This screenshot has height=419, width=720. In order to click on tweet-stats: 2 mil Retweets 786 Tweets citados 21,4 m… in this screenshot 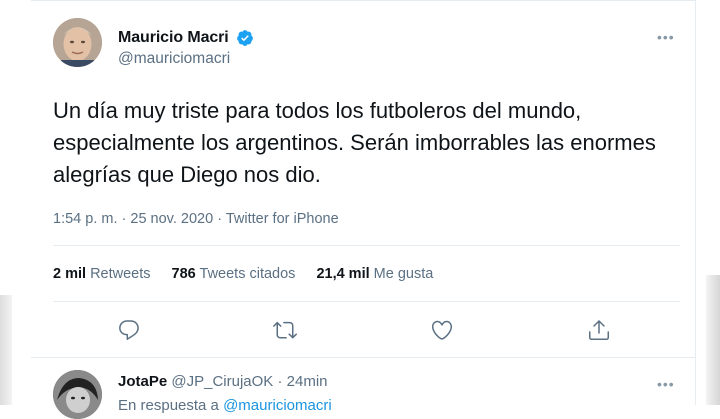, I will do `click(253, 274)`.